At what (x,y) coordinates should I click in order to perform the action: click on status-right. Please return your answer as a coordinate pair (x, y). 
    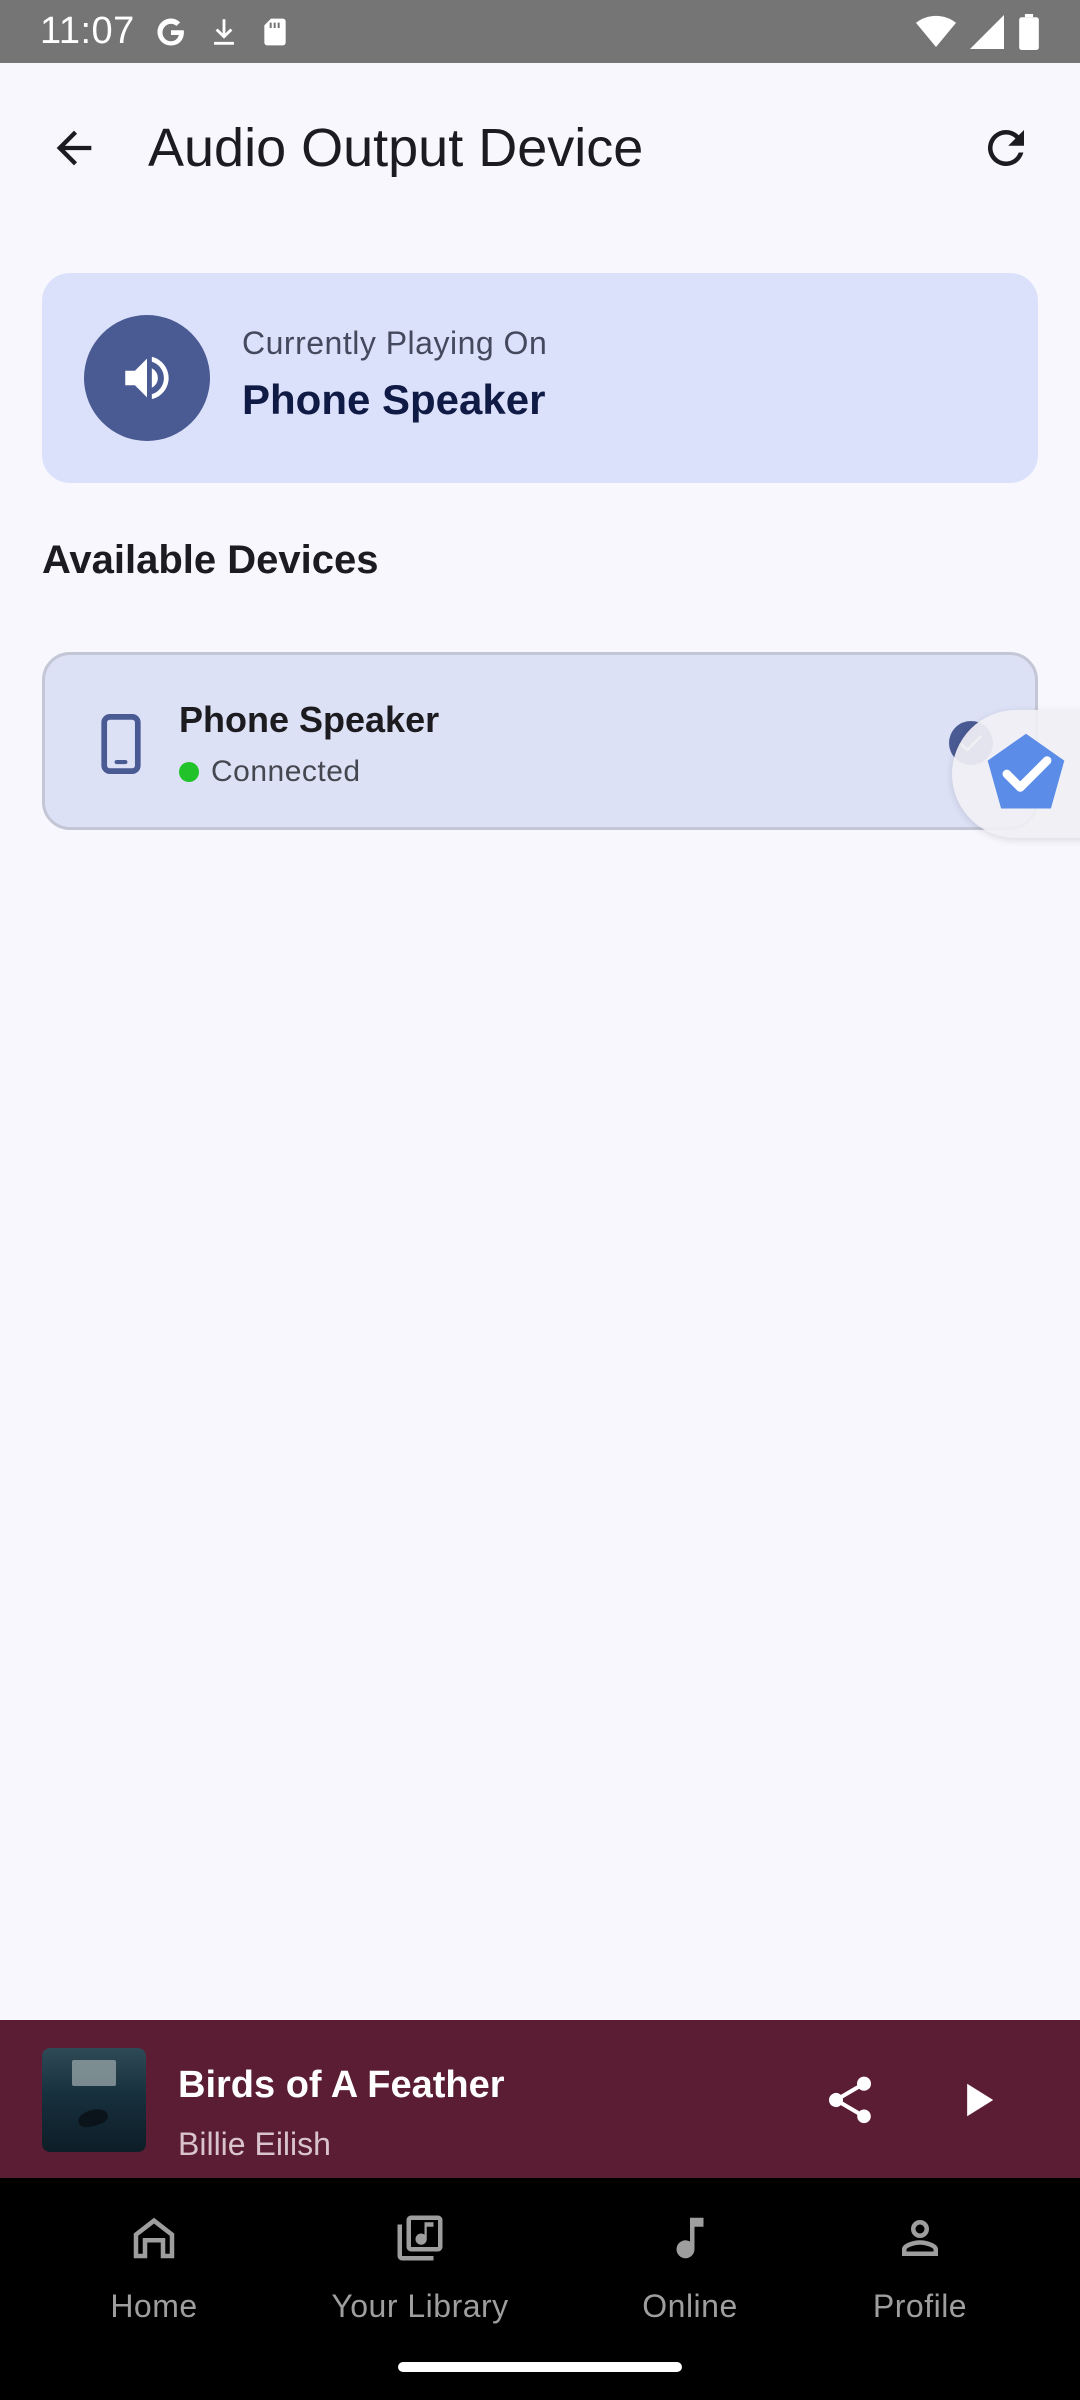
    Looking at the image, I should click on (978, 31).